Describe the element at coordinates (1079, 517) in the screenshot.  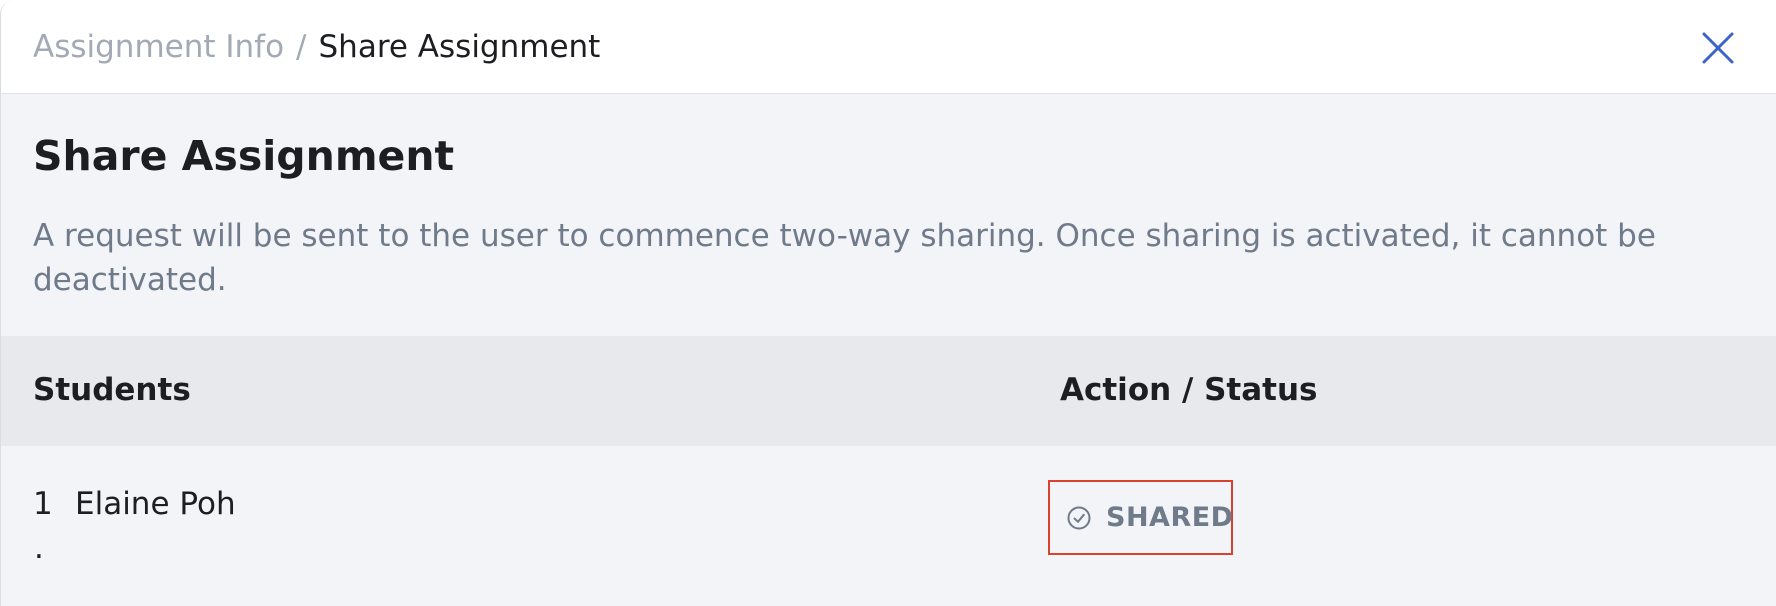
I see `check-circle-icon` at that location.